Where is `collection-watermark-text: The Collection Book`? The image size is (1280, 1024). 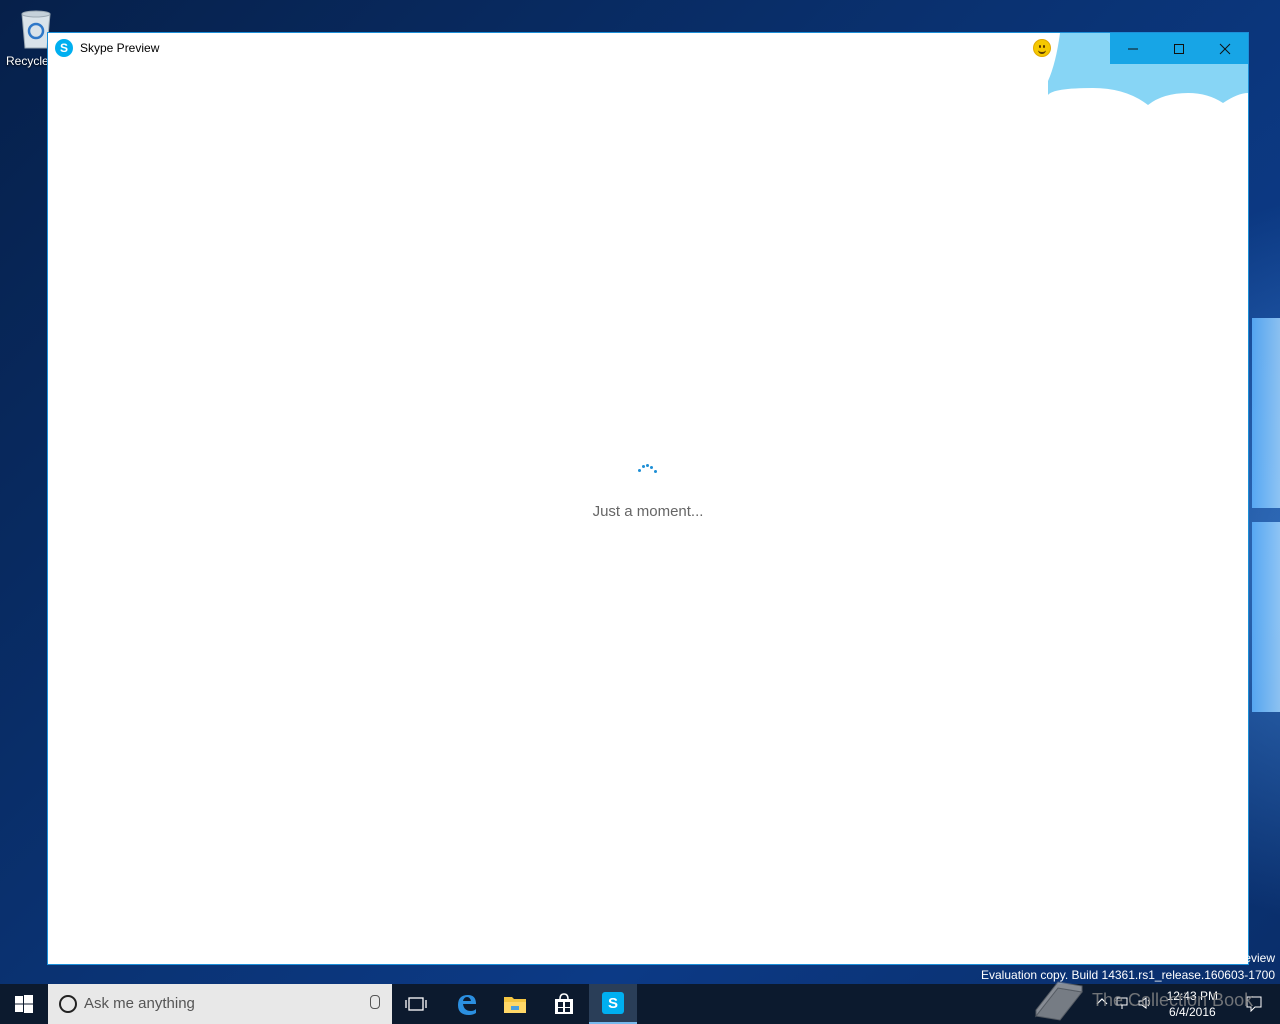 collection-watermark-text: The Collection Book is located at coordinates (1173, 1000).